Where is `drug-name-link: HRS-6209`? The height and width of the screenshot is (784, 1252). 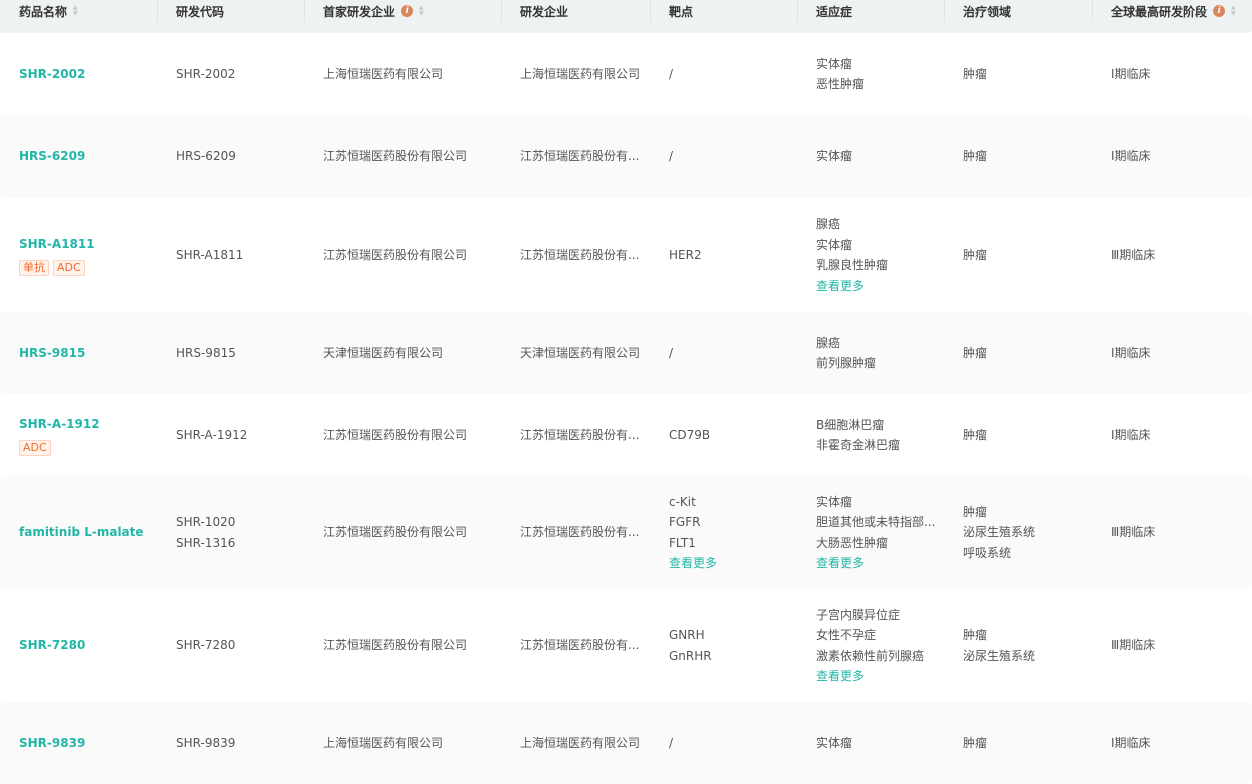
drug-name-link: HRS-6209 is located at coordinates (88, 156).